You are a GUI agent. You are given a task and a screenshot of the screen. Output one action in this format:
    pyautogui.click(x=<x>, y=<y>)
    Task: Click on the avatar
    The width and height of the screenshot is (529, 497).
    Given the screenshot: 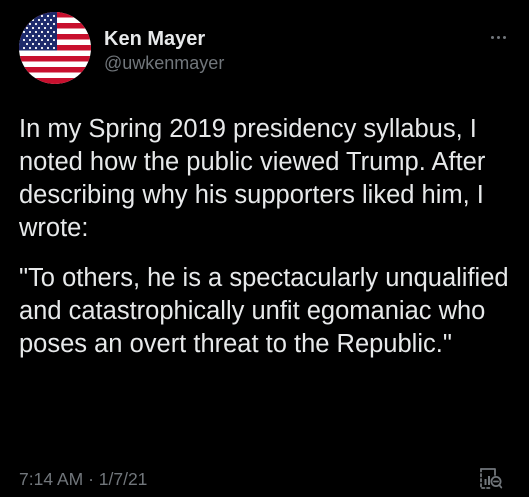 What is the action you would take?
    pyautogui.click(x=55, y=48)
    